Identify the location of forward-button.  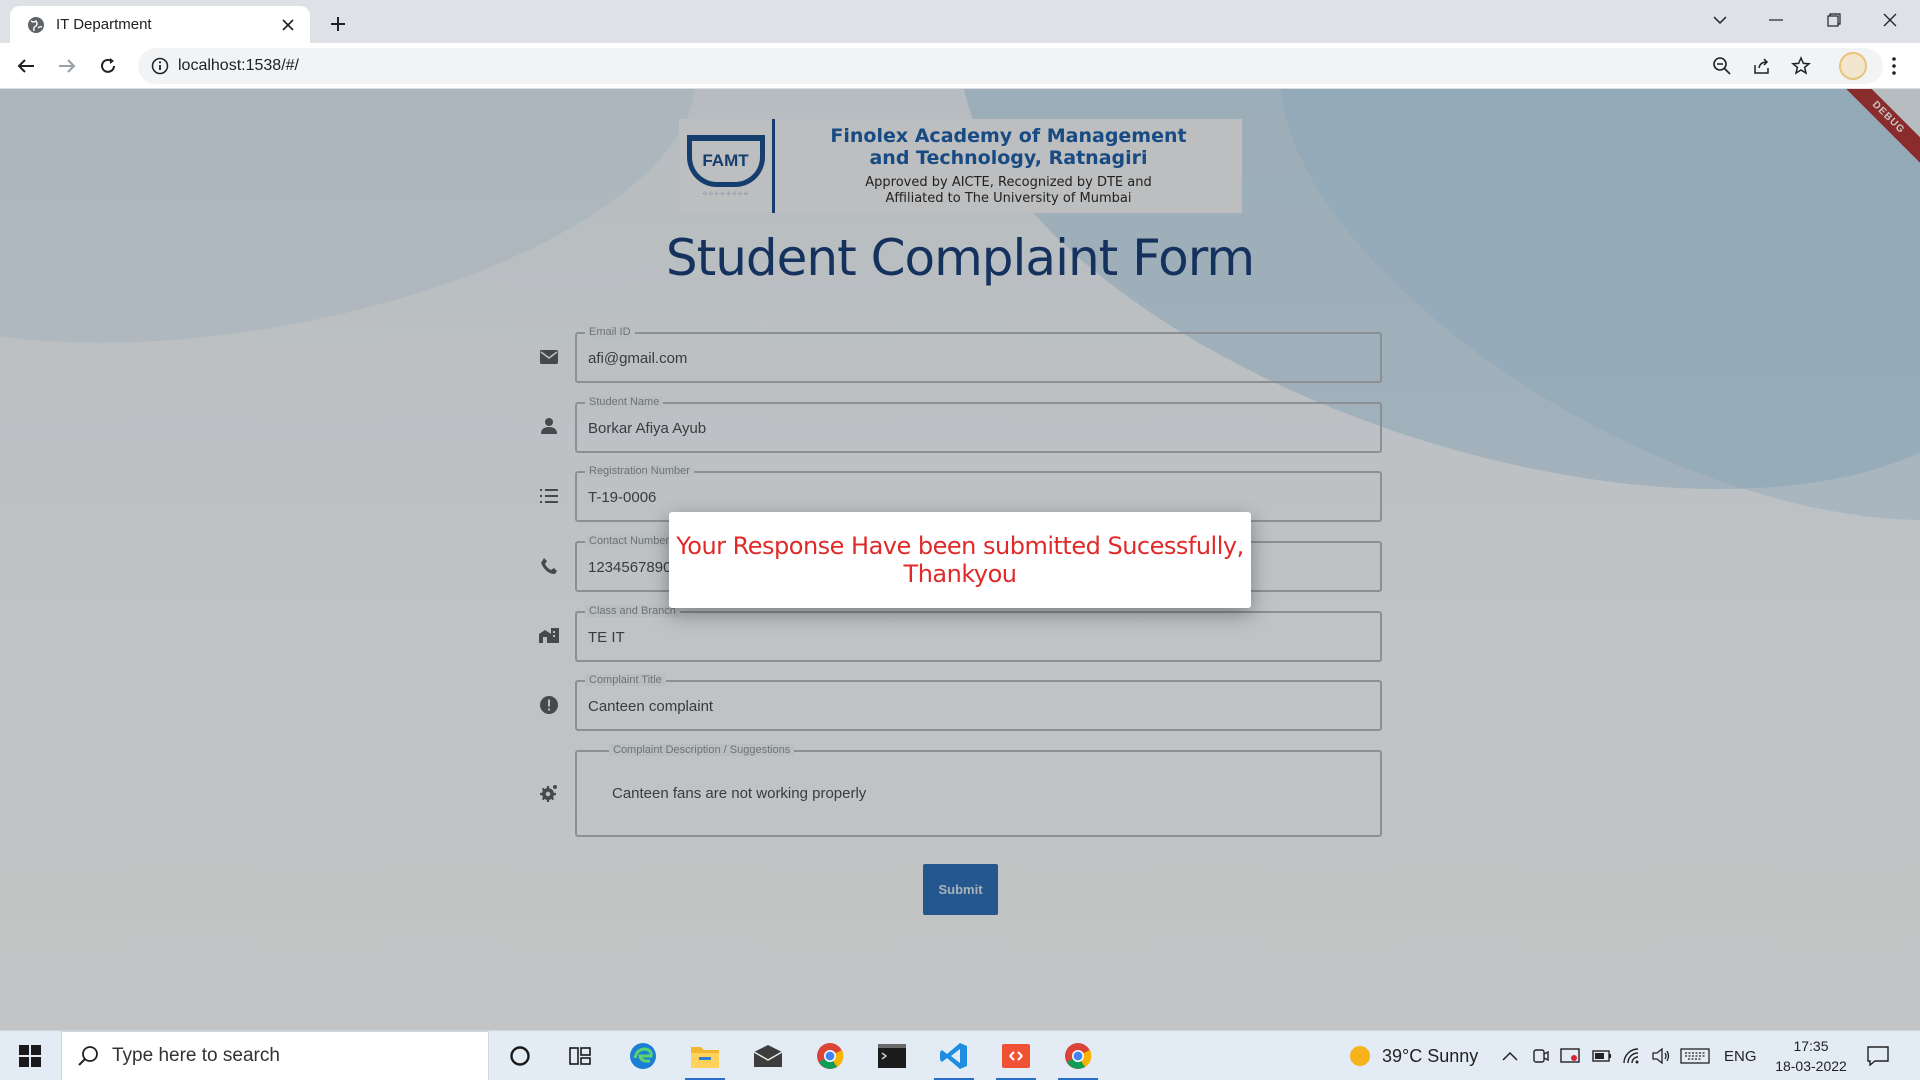
(67, 66).